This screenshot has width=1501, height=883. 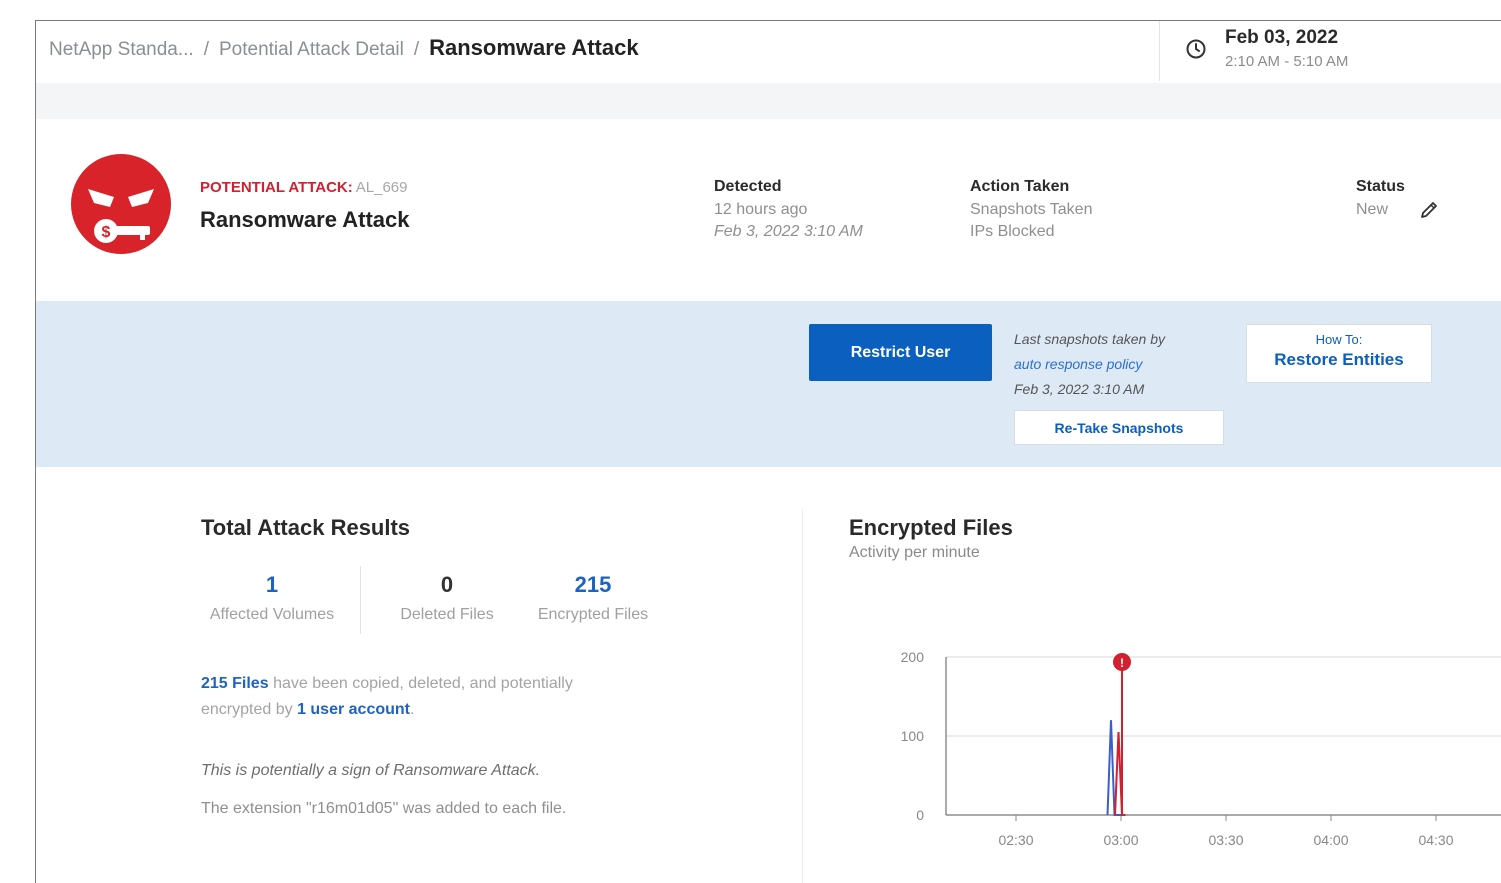 I want to click on snapshot-time: Feb 3, 2022 3:10 AM, so click(x=1079, y=389).